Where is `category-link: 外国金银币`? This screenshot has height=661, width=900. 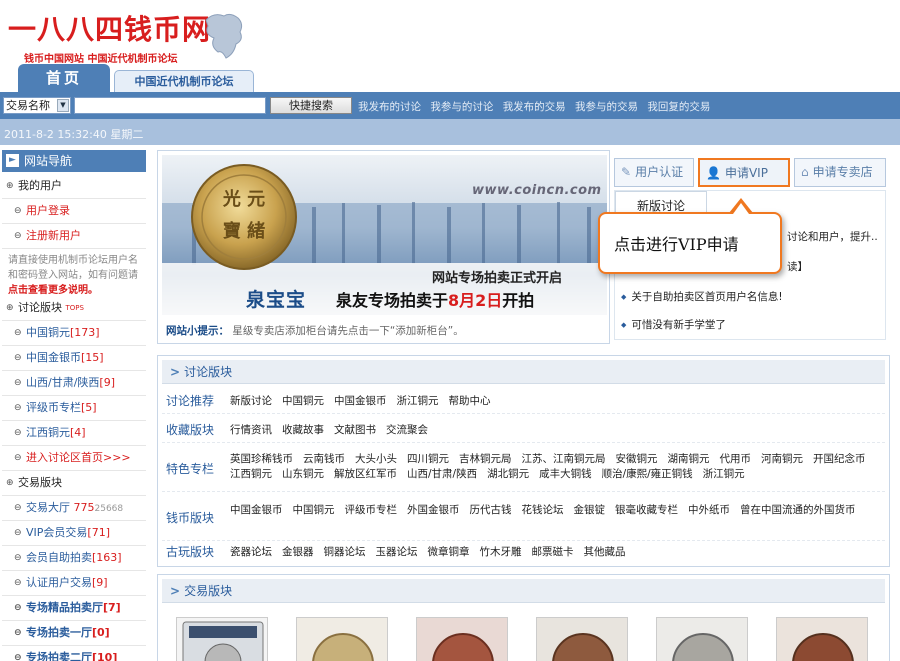
category-link: 外国金银币 is located at coordinates (433, 510).